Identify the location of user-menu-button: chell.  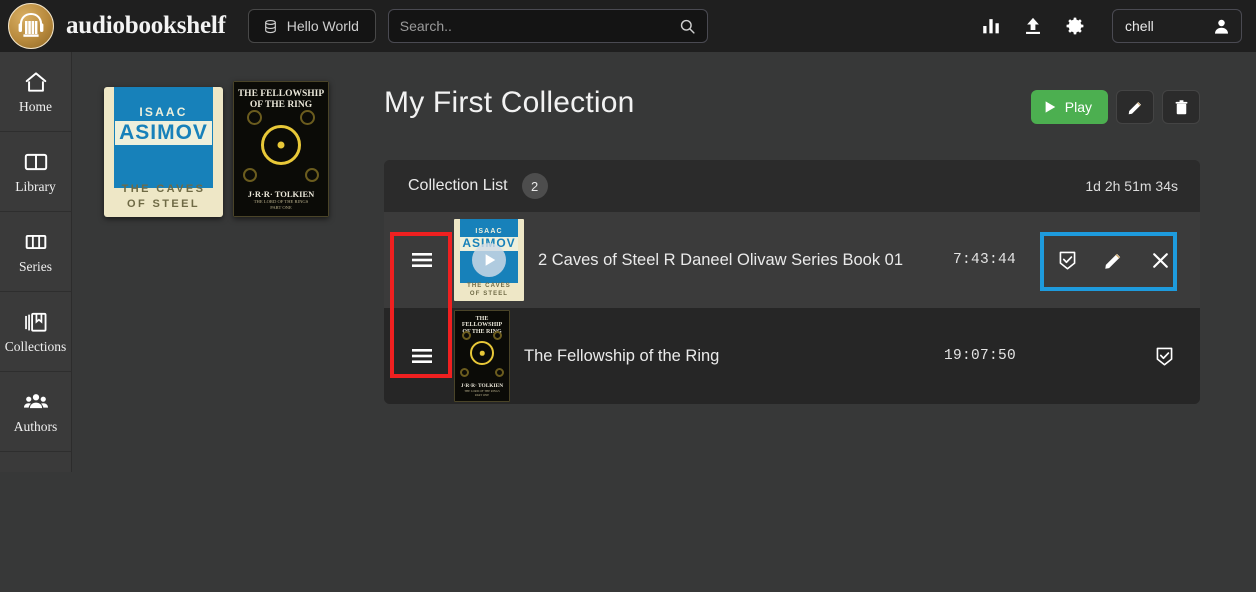
(1177, 26).